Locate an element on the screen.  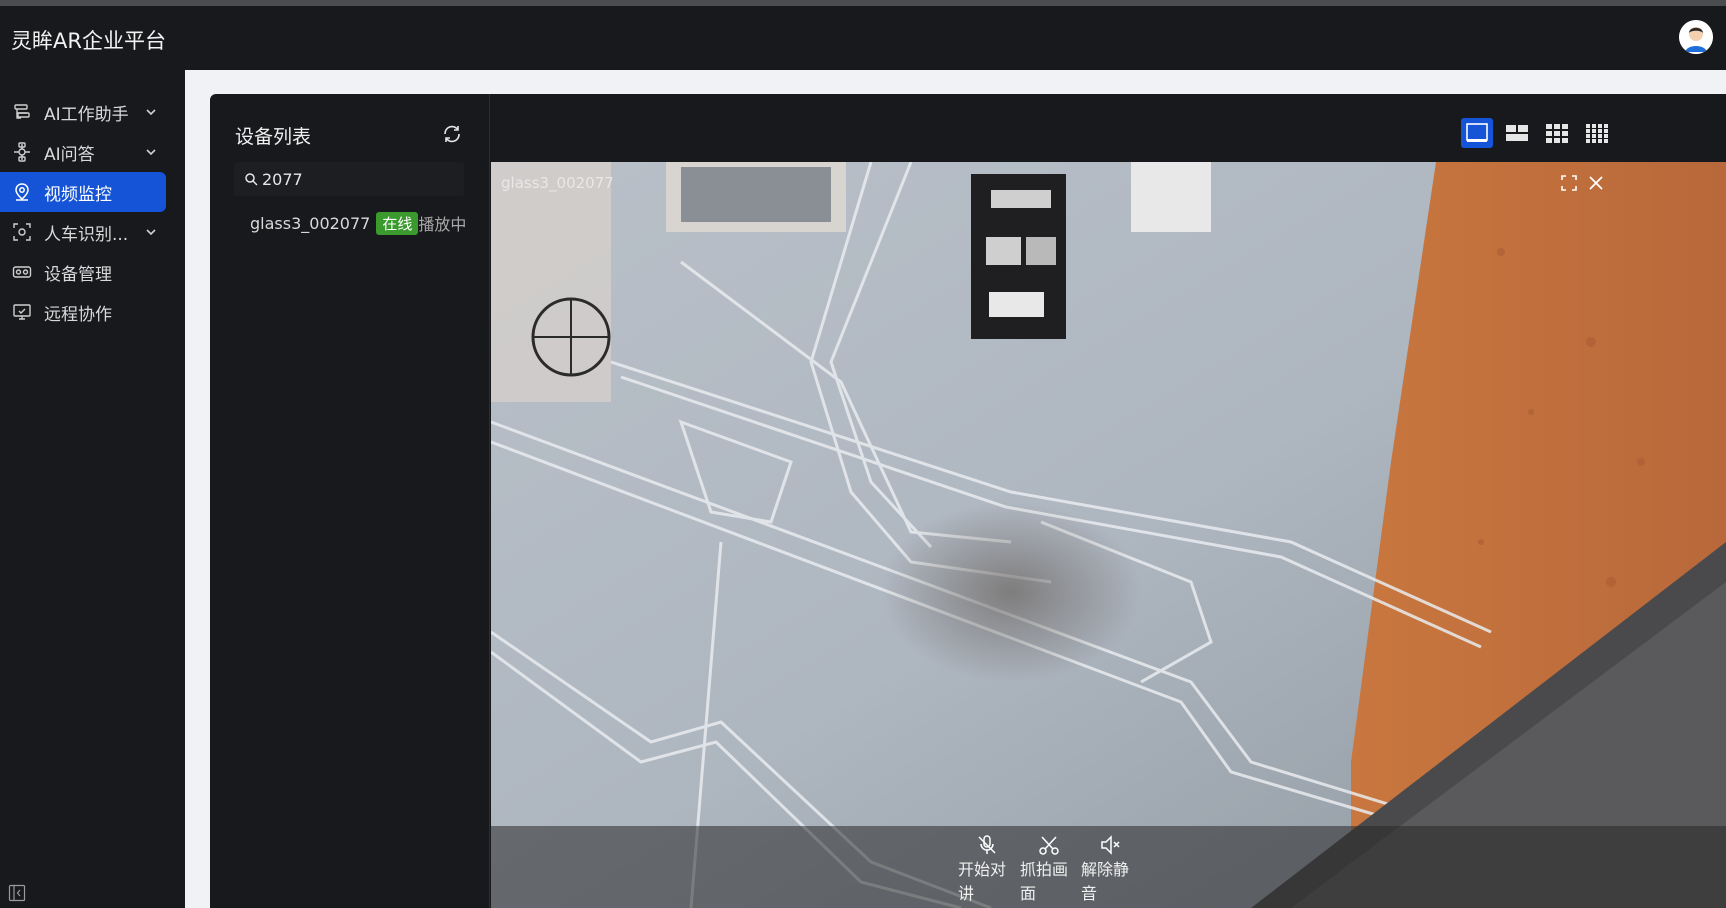
ai-assistant-icon is located at coordinates (22, 112).